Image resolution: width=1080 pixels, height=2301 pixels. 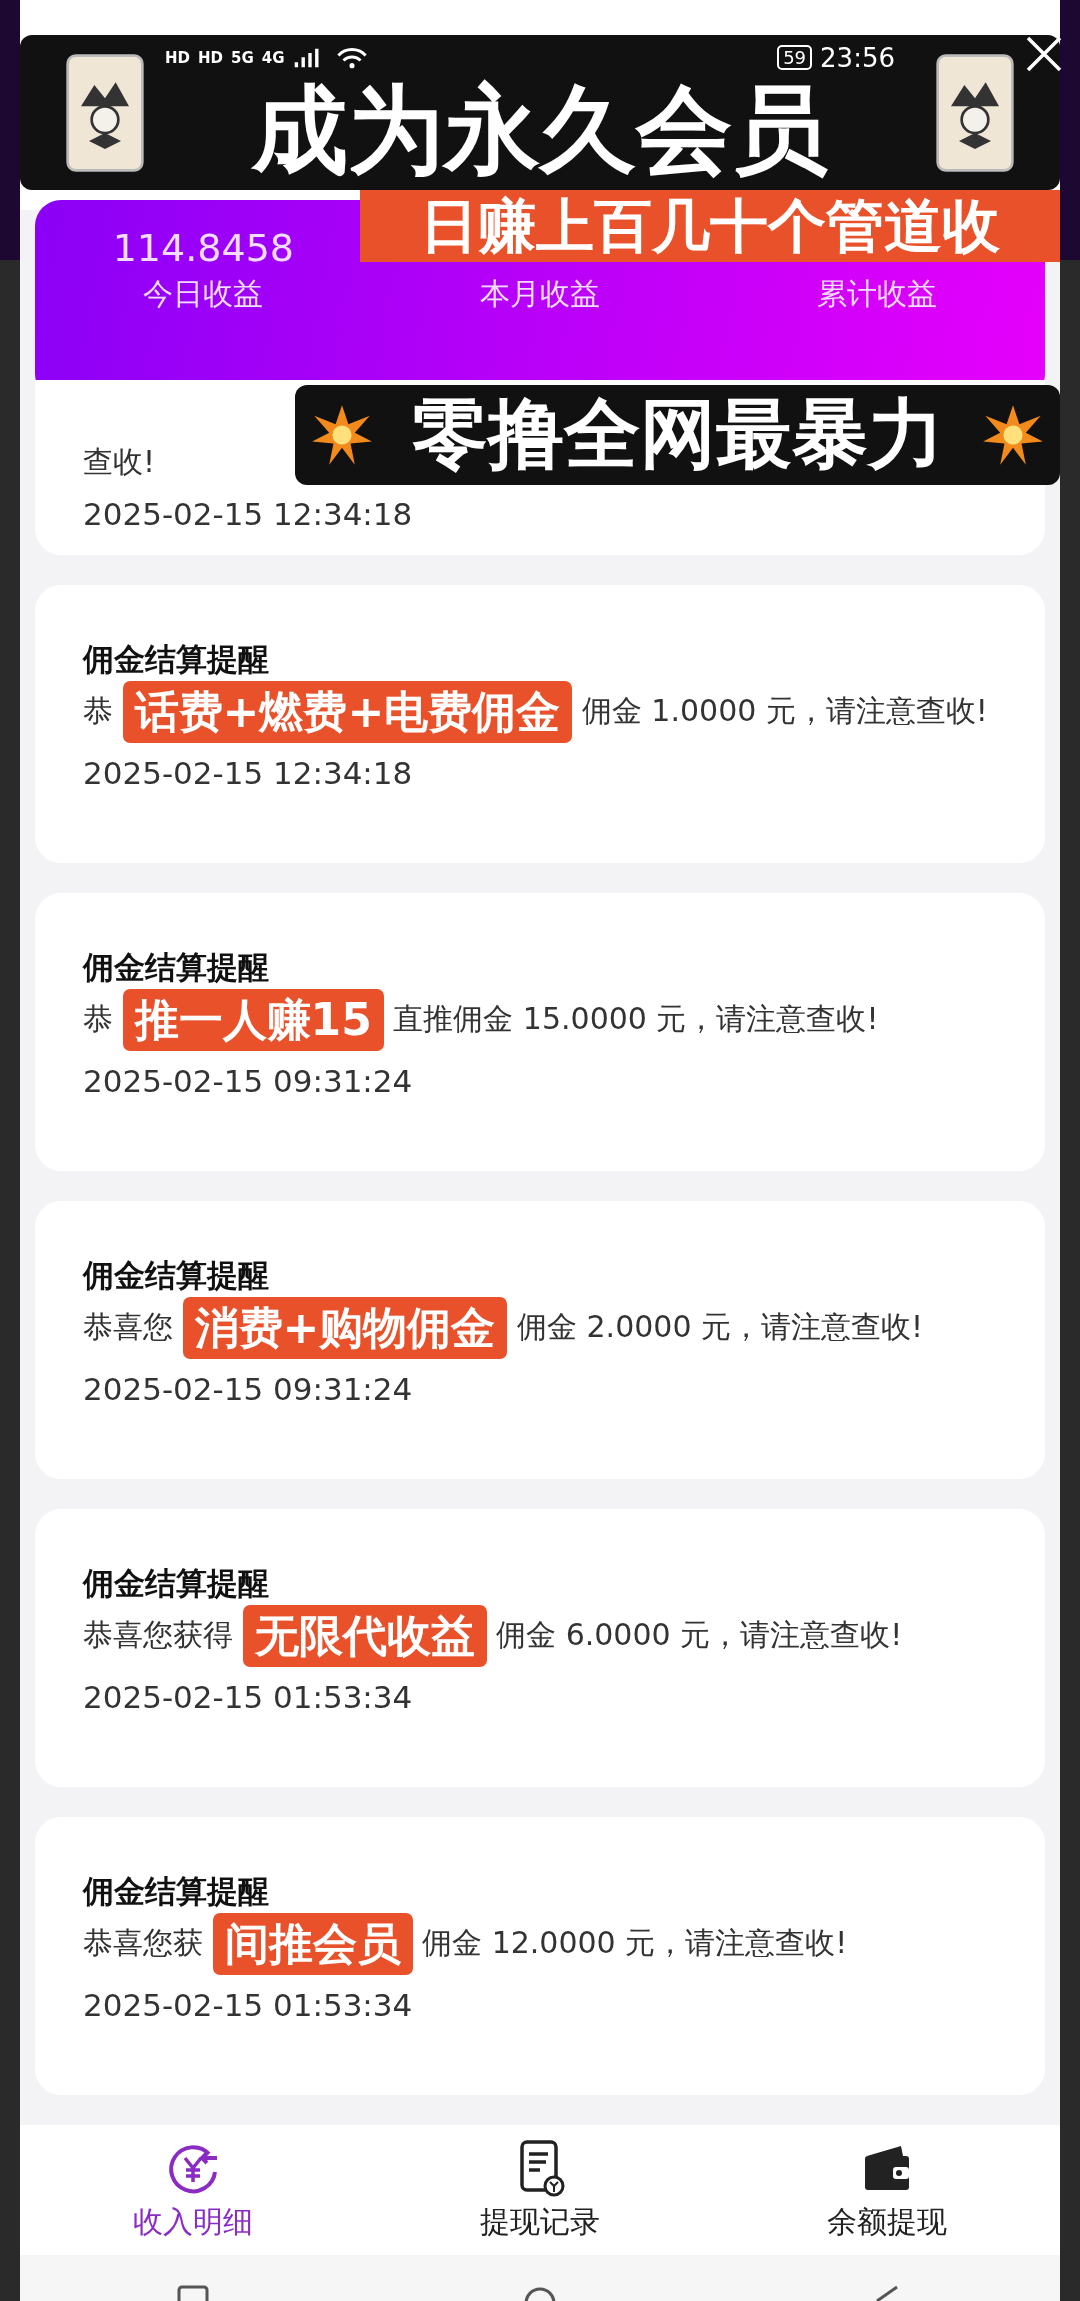 What do you see at coordinates (128, 1326) in the screenshot?
I see `notification-text: 恭喜您` at bounding box center [128, 1326].